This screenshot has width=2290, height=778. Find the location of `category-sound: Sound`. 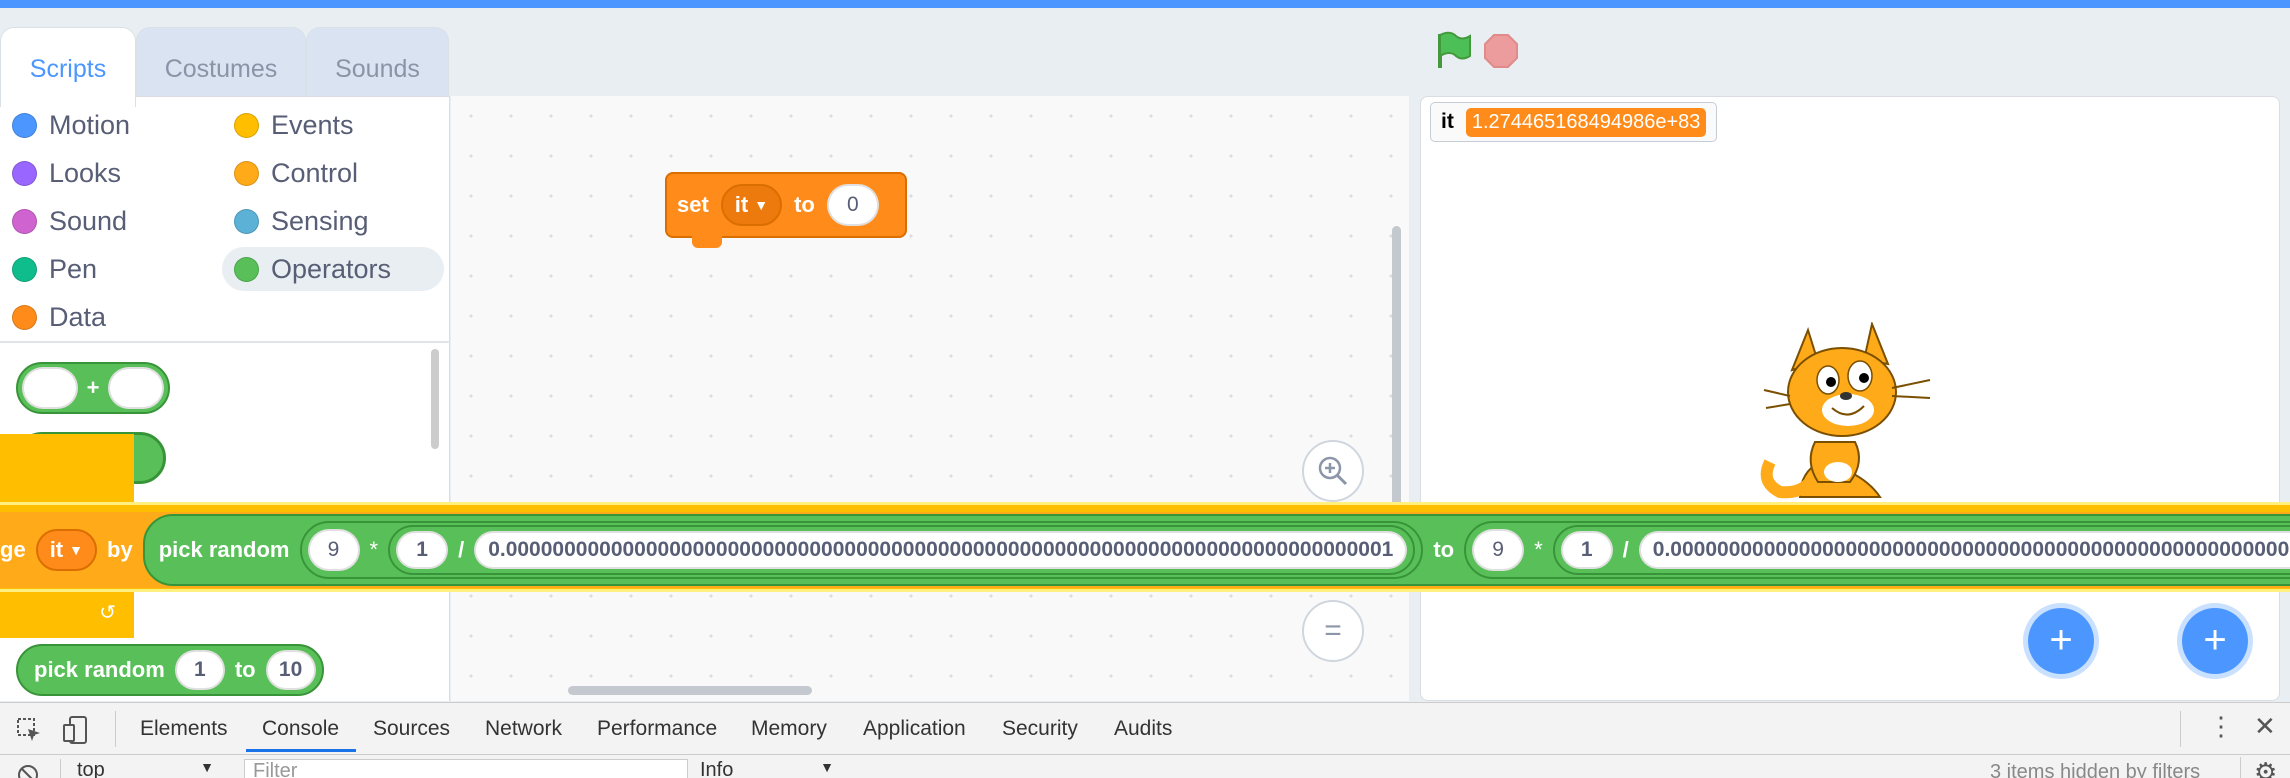

category-sound: Sound is located at coordinates (63, 221).